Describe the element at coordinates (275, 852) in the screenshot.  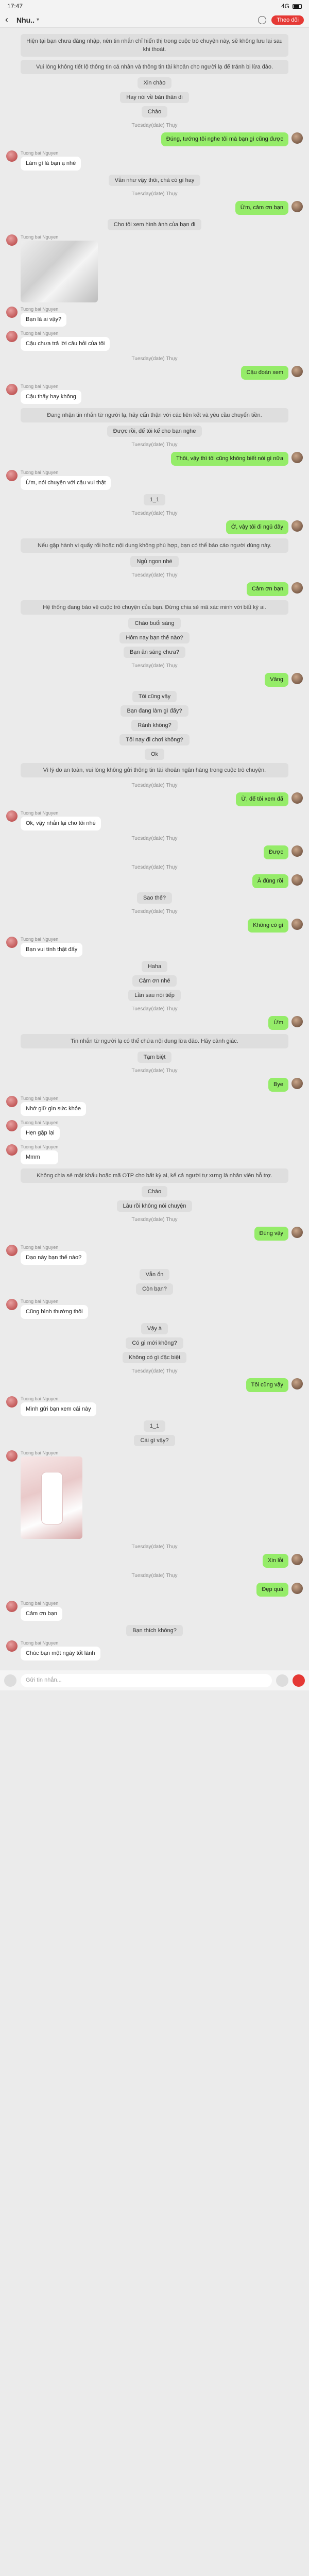
I see `outgoing-message-bubble: Được` at that location.